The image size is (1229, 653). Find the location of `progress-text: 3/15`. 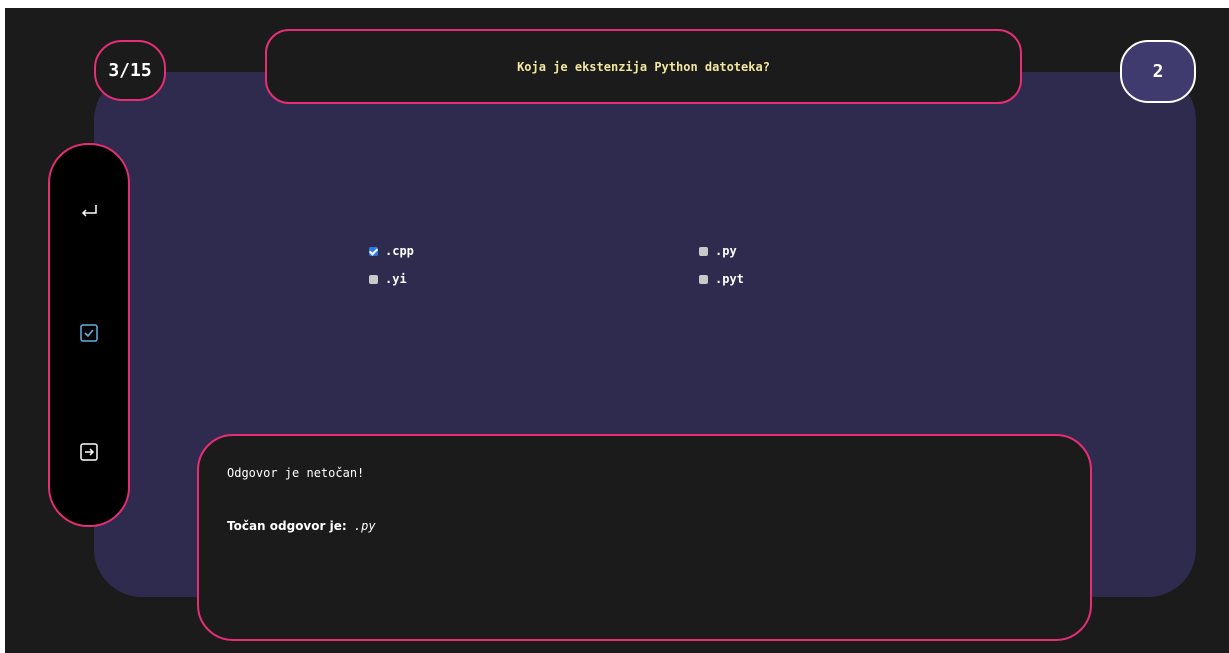

progress-text: 3/15 is located at coordinates (130, 70).